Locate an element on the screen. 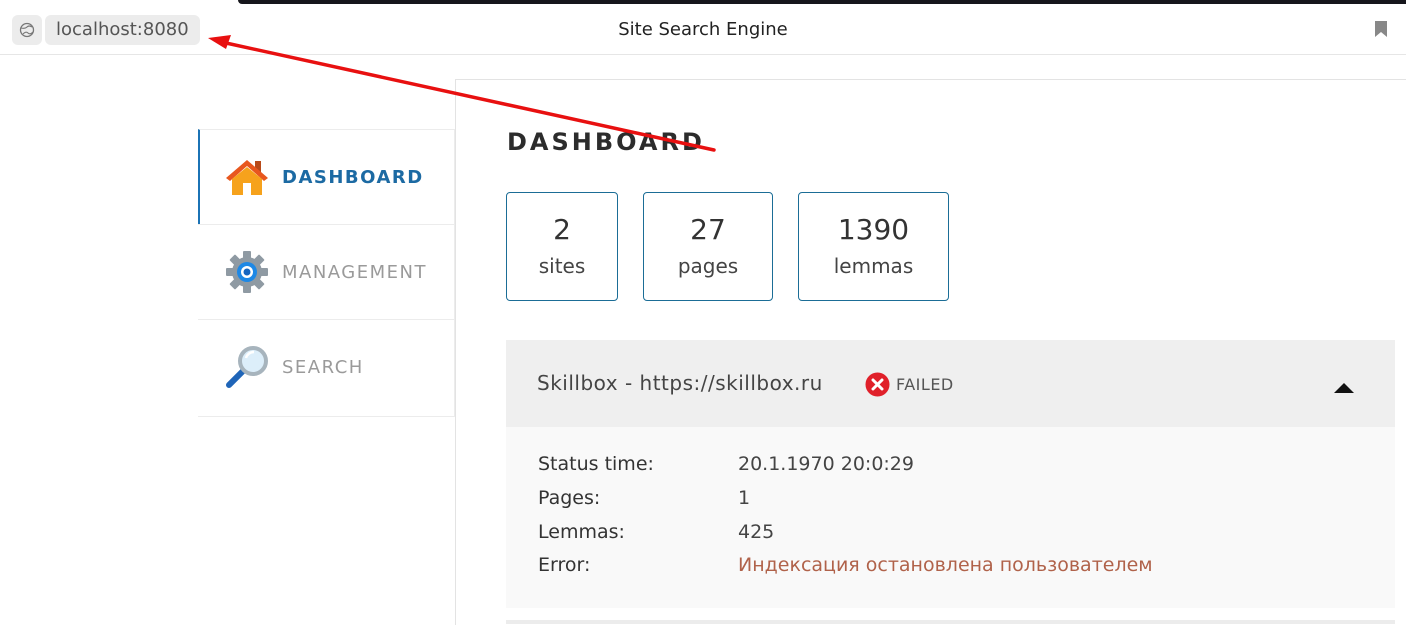 This screenshot has height=625, width=1406. page-title: DASHBOARD is located at coordinates (606, 142).